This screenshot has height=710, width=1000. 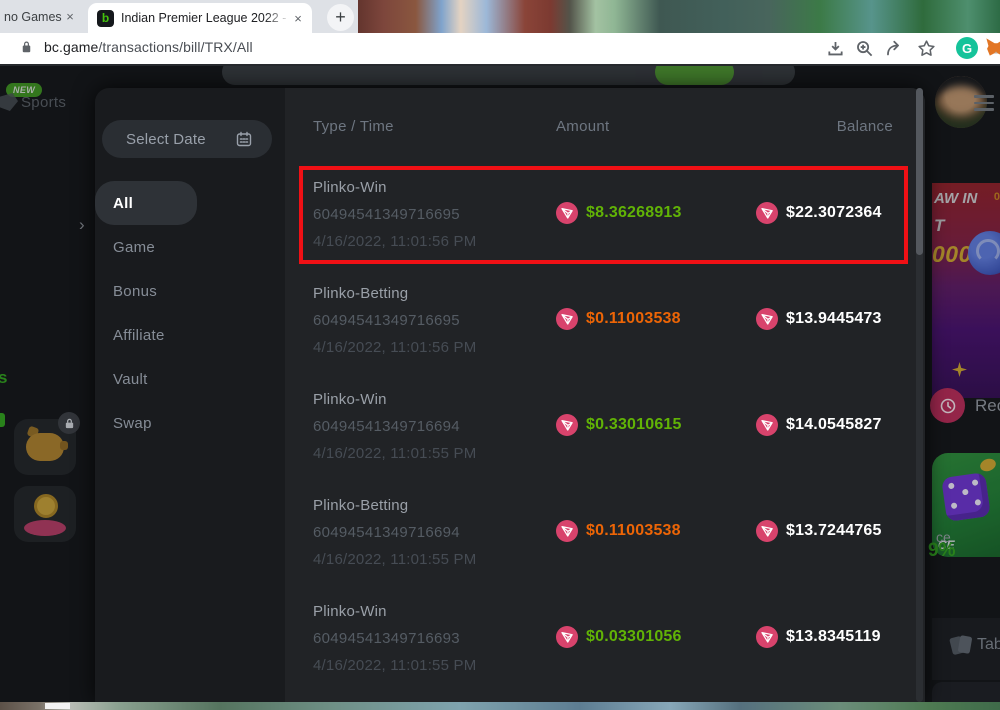 I want to click on metamask-extension-icon, so click(x=992, y=48).